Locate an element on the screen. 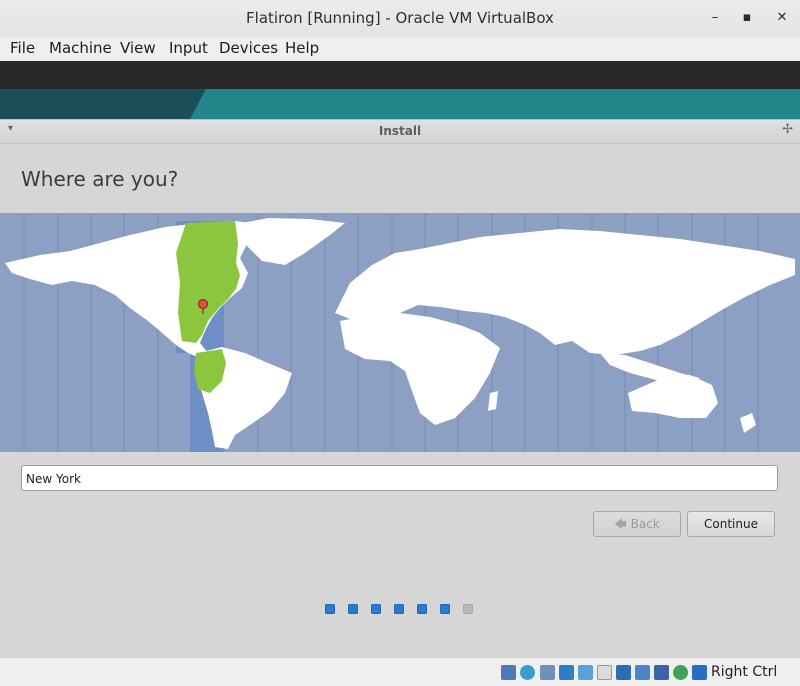 The height and width of the screenshot is (686, 800). arrow-left-icon: 🡄 is located at coordinates (620, 524).